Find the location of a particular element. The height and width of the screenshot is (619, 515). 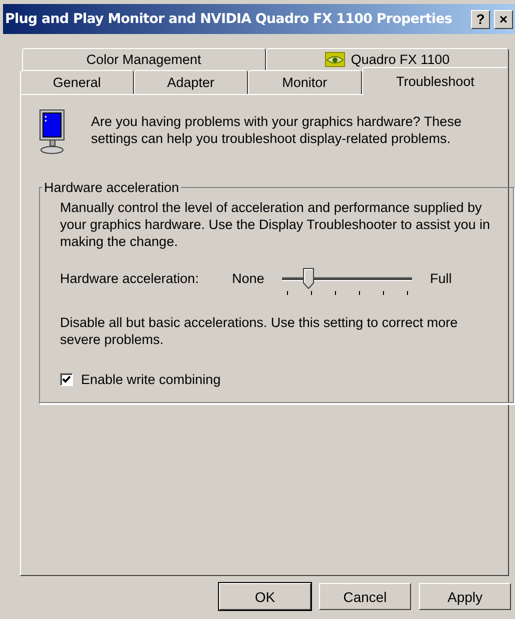

help-button: ? is located at coordinates (480, 19).